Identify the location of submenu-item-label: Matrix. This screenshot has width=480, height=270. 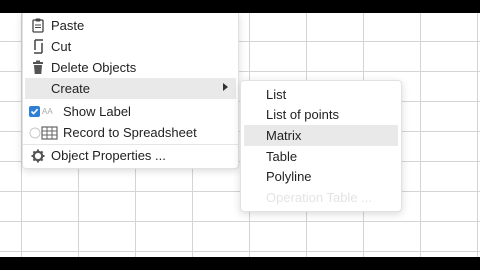
(284, 135).